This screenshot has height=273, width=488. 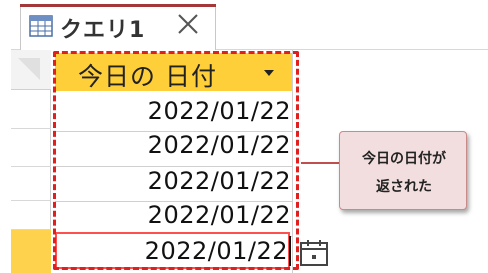 I want to click on tab-label: クエリ1, so click(x=103, y=30).